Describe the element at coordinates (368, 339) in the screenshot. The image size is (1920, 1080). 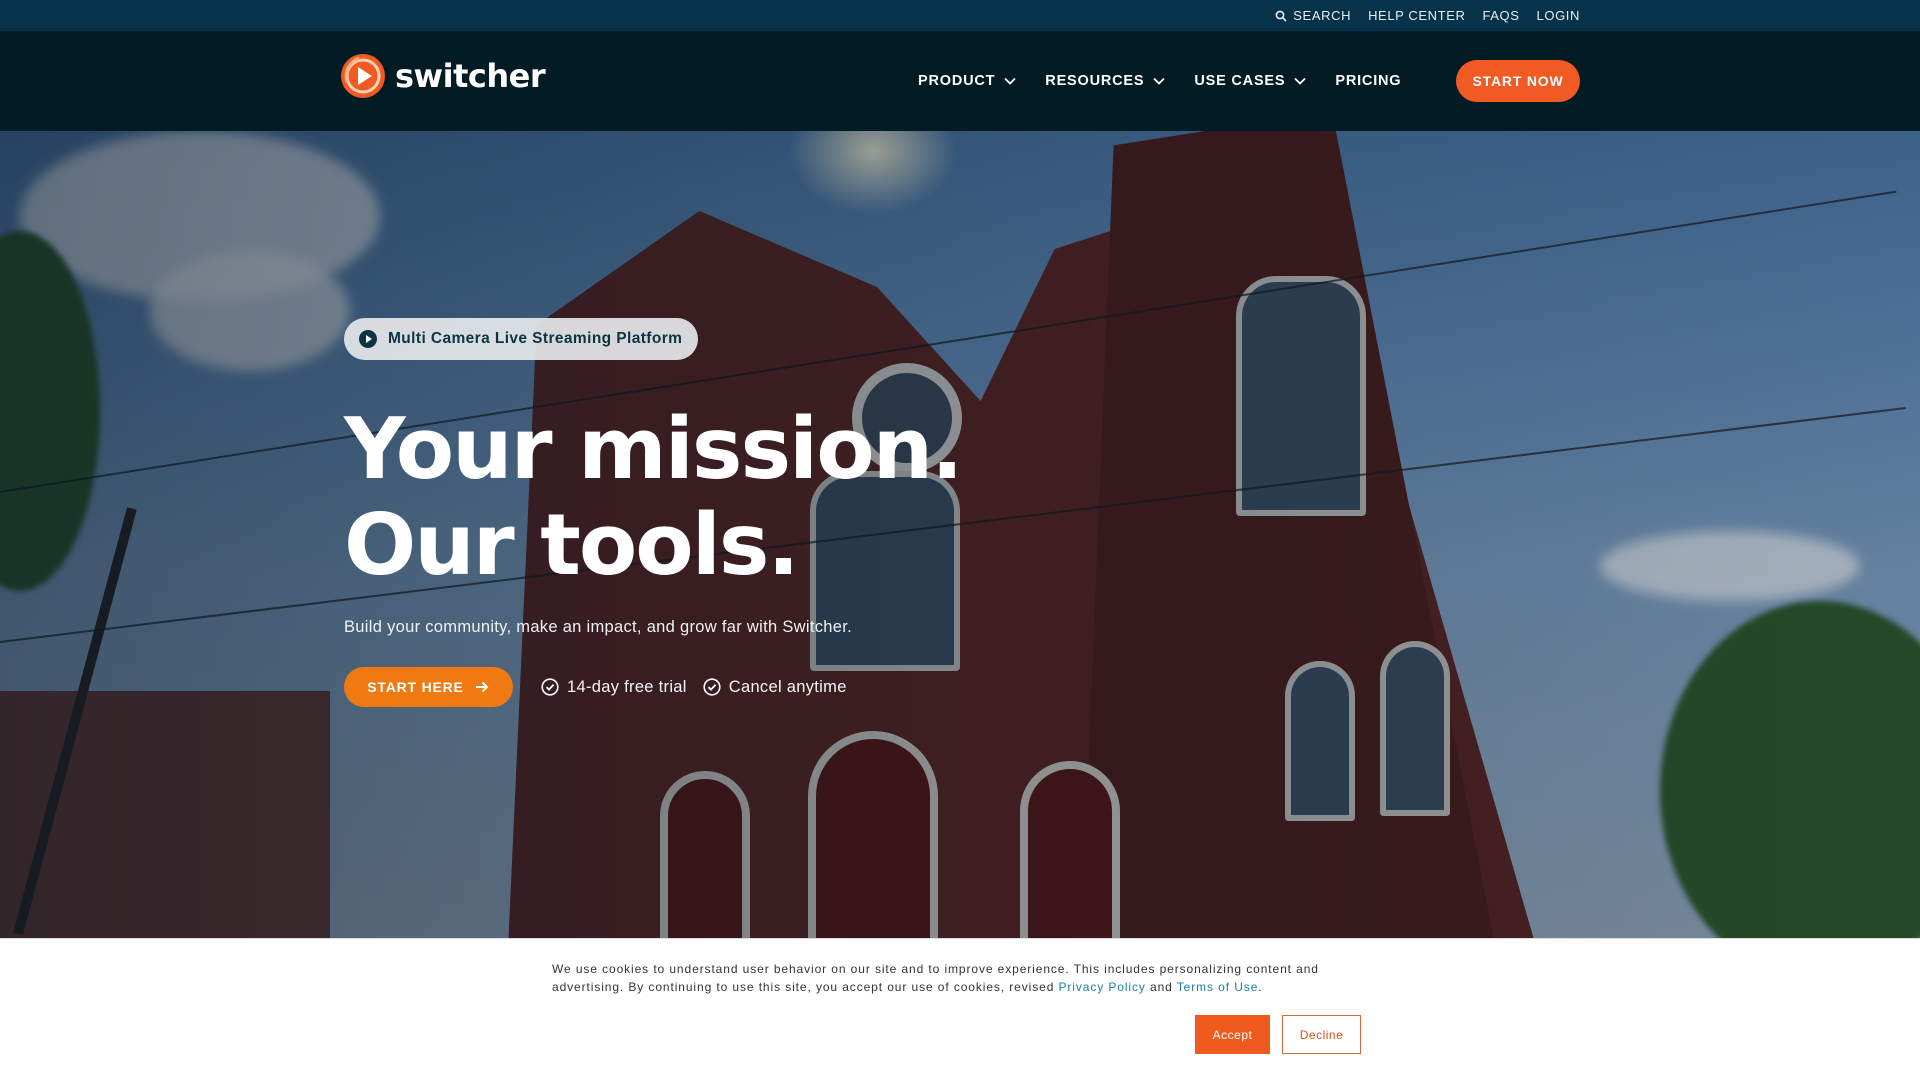
I see `play-circle-icon` at that location.